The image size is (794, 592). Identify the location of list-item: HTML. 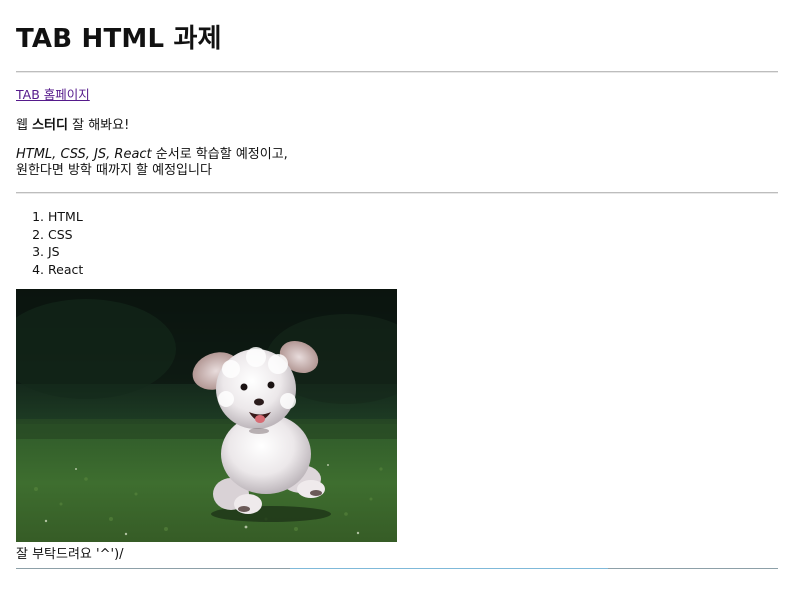
(65, 217).